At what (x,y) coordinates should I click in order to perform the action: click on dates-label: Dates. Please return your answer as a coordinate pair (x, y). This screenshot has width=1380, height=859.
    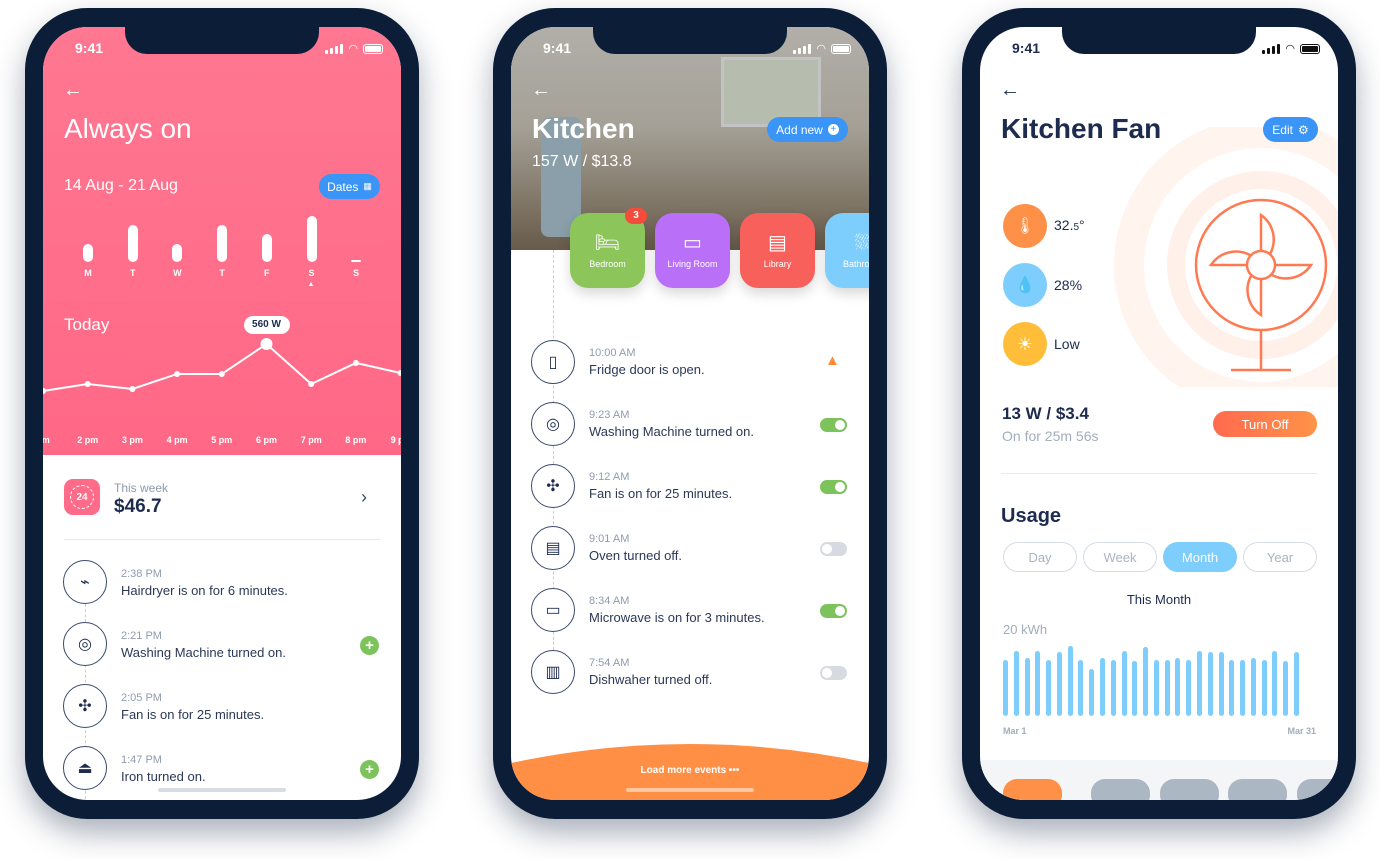
    Looking at the image, I should click on (343, 186).